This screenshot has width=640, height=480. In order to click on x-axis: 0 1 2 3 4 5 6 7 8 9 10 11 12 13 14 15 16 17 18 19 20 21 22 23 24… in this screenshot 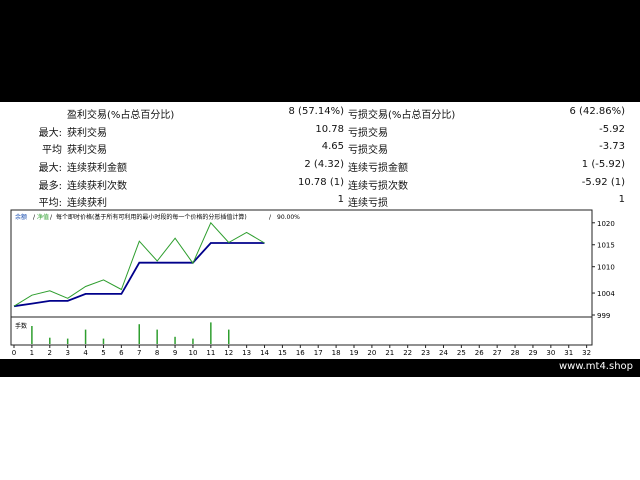, I will do `click(301, 351)`.